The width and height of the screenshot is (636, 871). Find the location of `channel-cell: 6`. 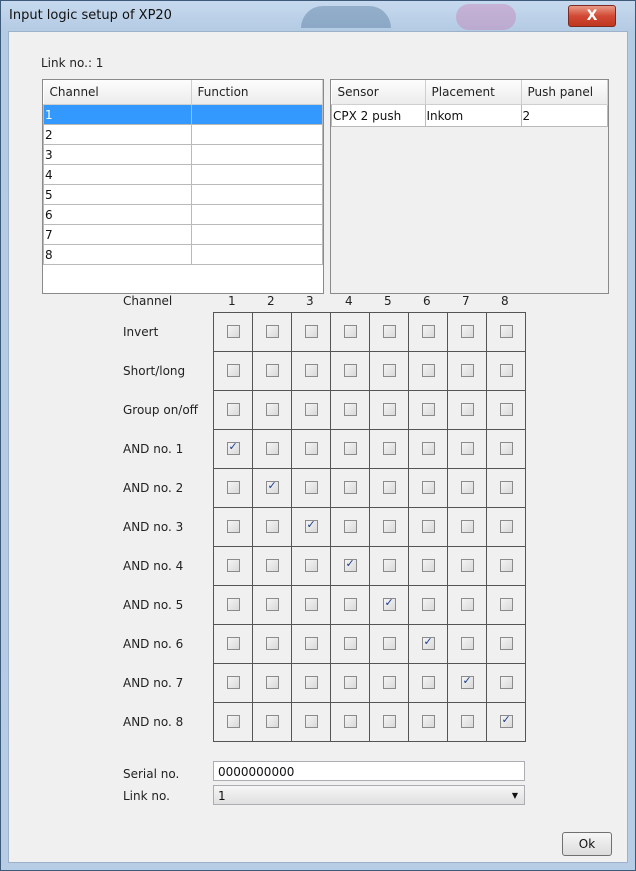

channel-cell: 6 is located at coordinates (117, 214).